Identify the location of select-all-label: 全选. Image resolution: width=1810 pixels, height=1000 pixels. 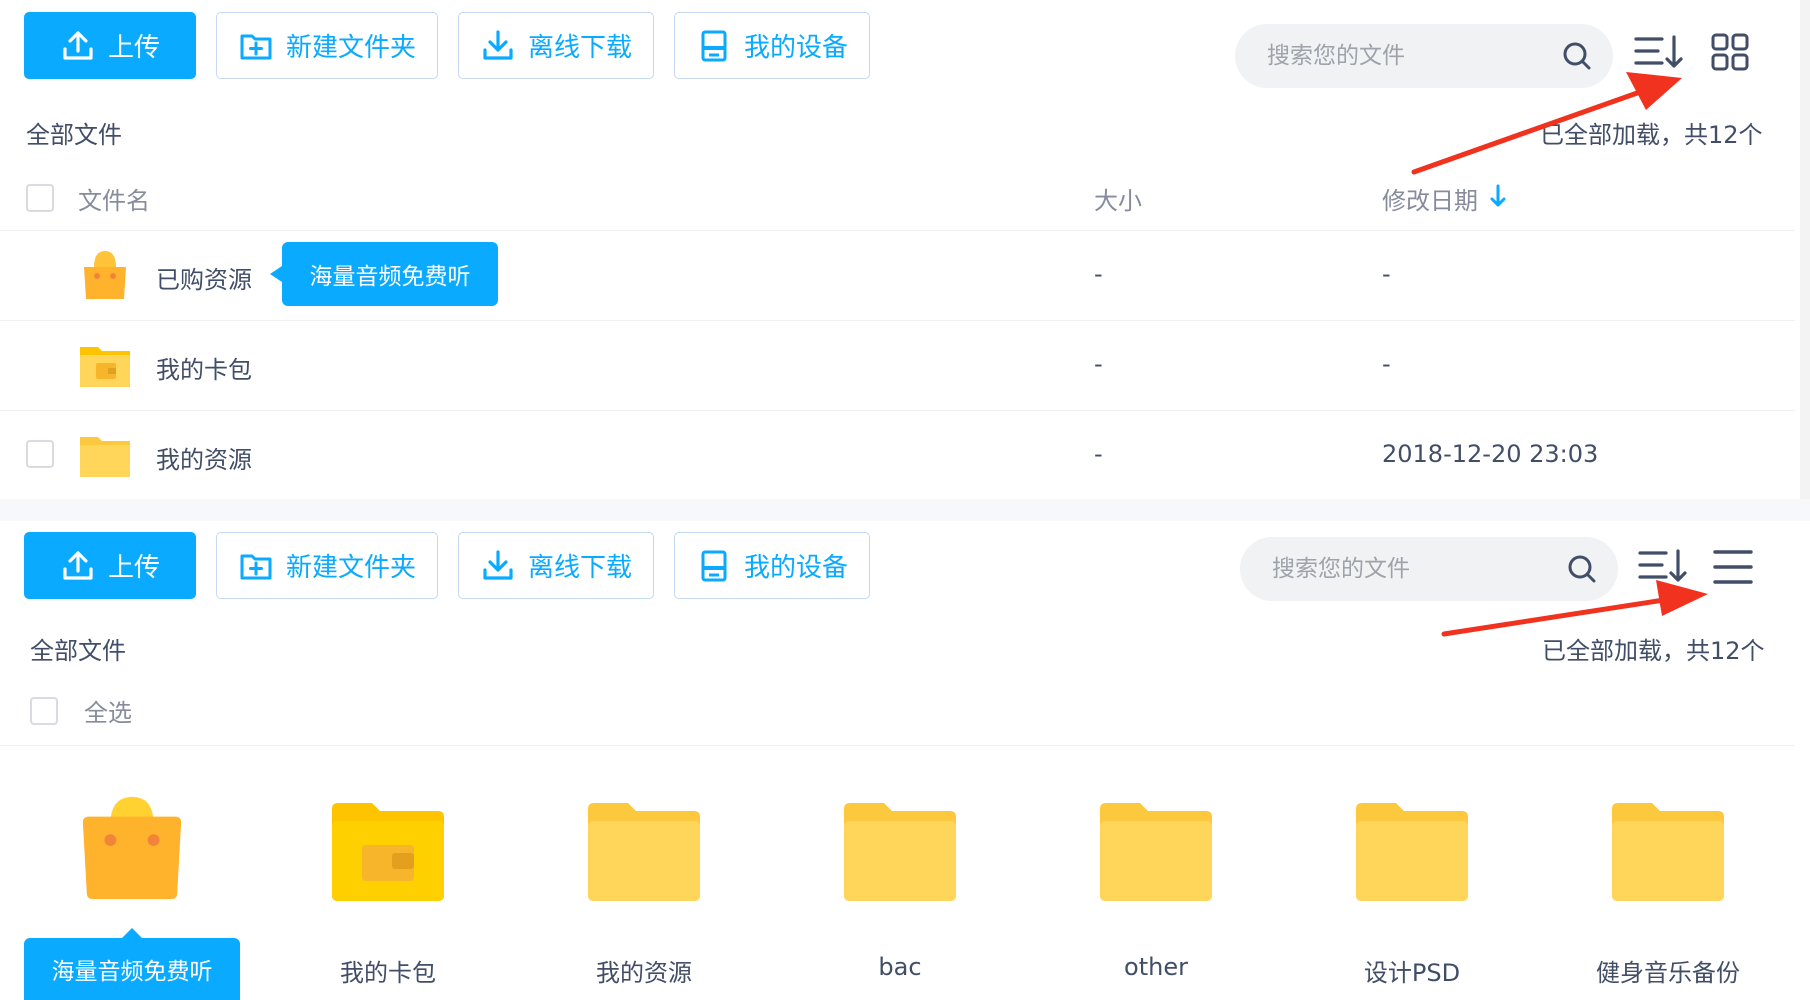
(108, 710).